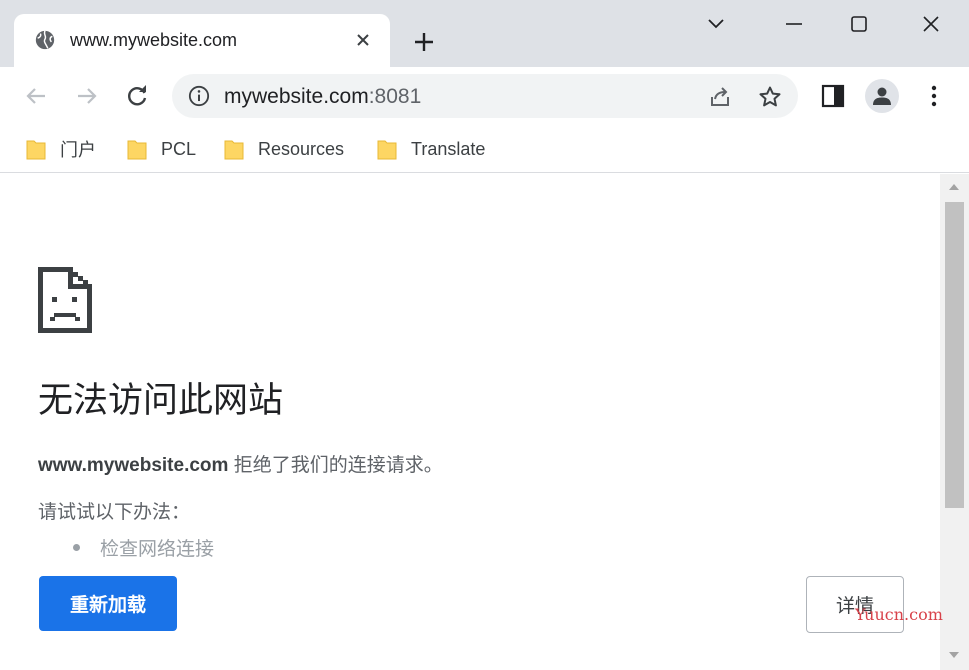  What do you see at coordinates (770, 97) in the screenshot?
I see `star-icon` at bounding box center [770, 97].